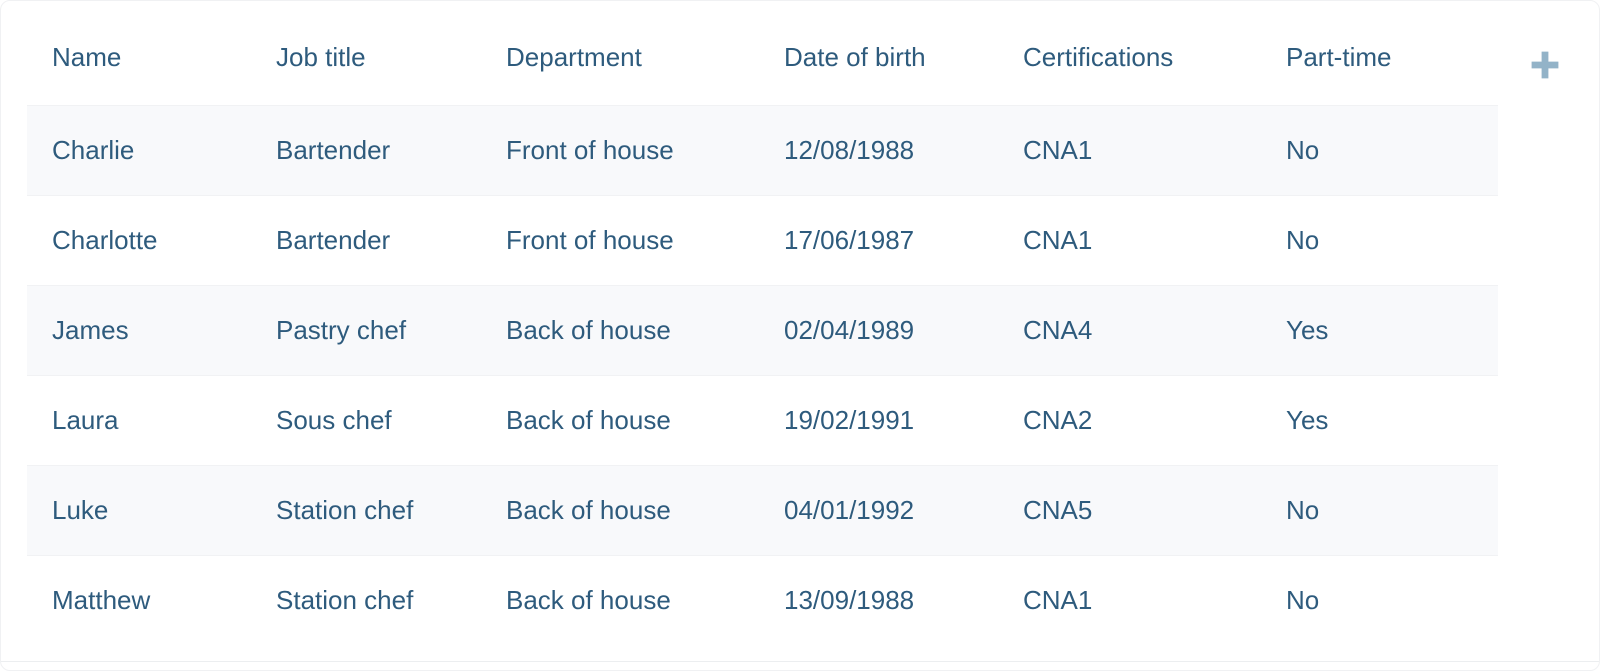 This screenshot has width=1600, height=671. What do you see at coordinates (878, 57) in the screenshot?
I see `column-header-date-of-birth: Date of birth` at bounding box center [878, 57].